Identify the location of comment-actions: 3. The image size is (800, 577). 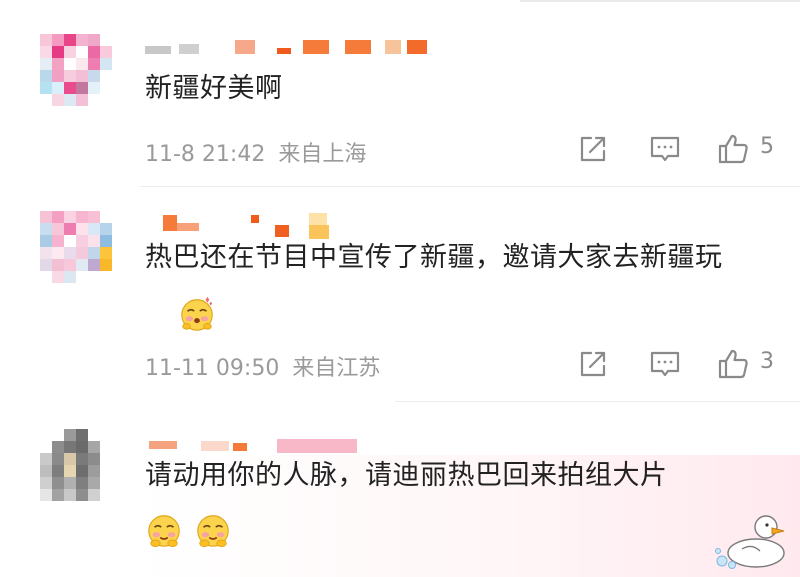
(681, 364).